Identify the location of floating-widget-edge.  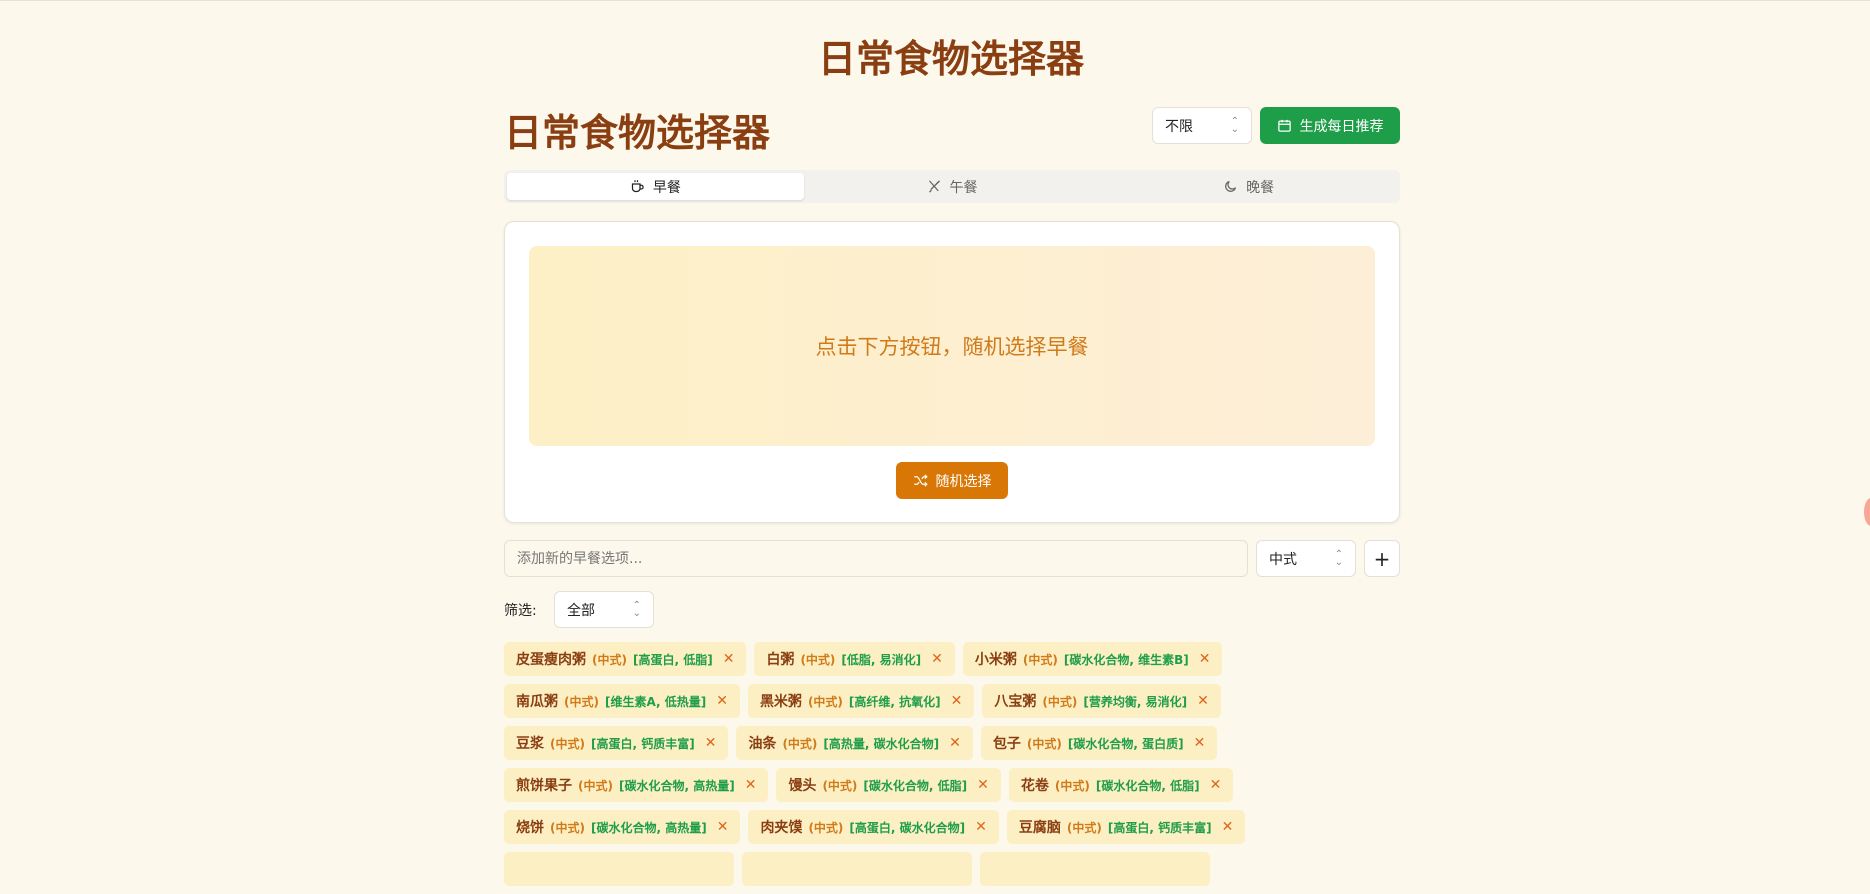
(1867, 512).